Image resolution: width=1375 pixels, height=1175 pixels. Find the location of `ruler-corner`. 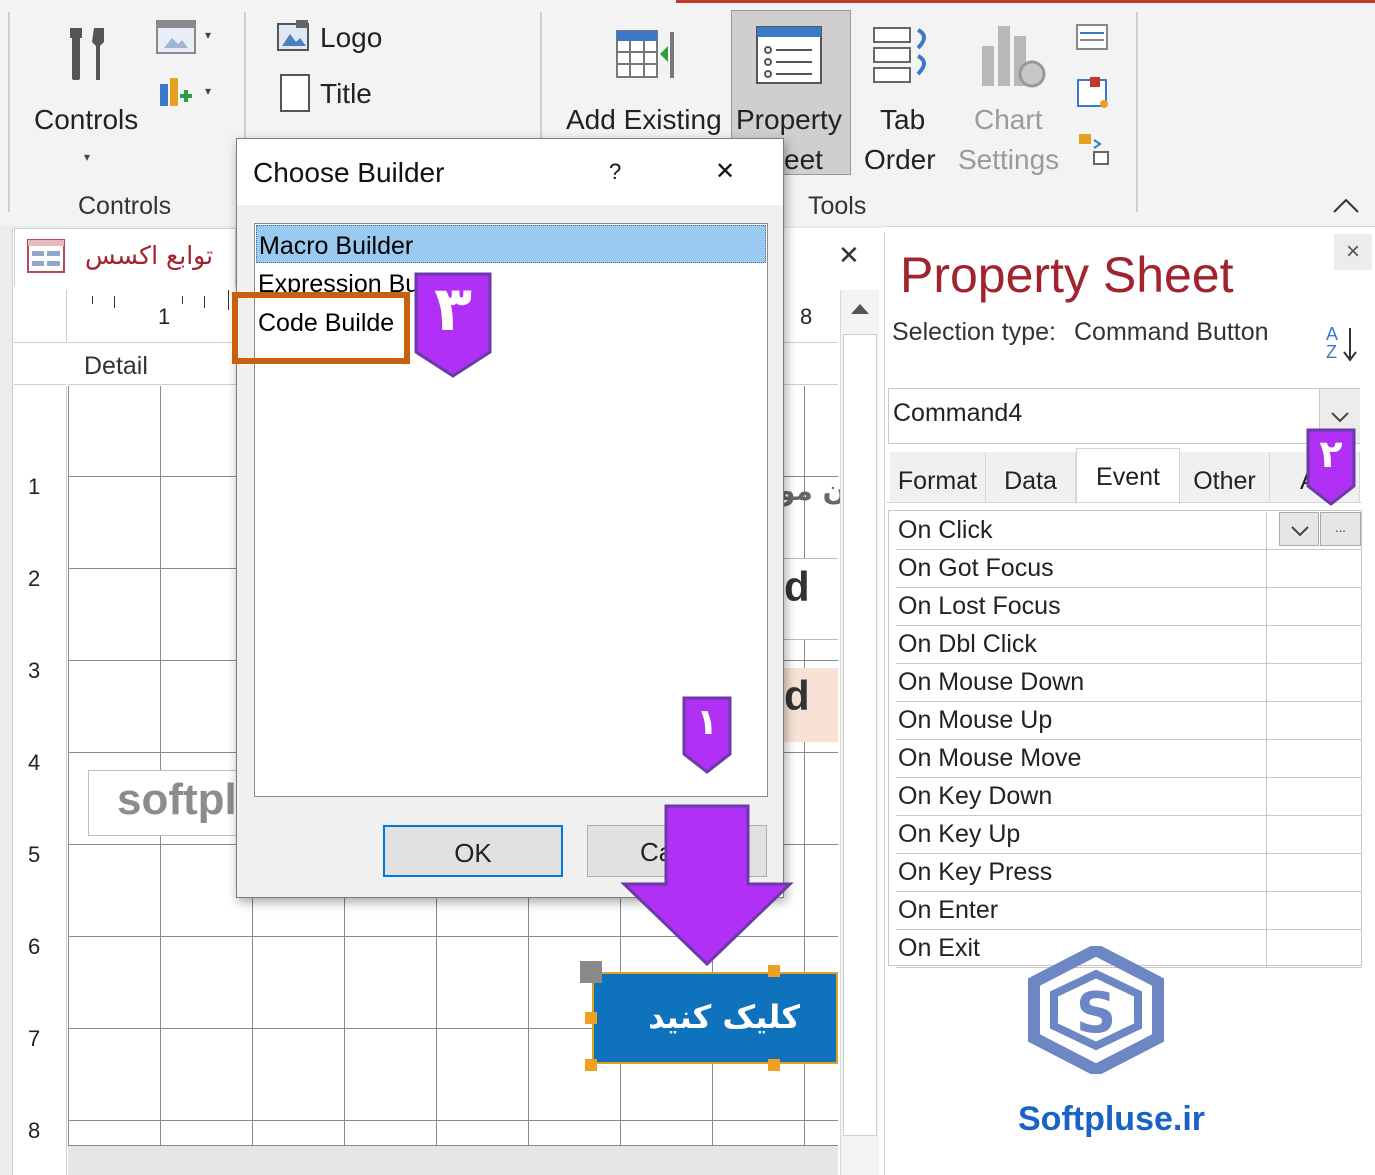

ruler-corner is located at coordinates (40, 316).